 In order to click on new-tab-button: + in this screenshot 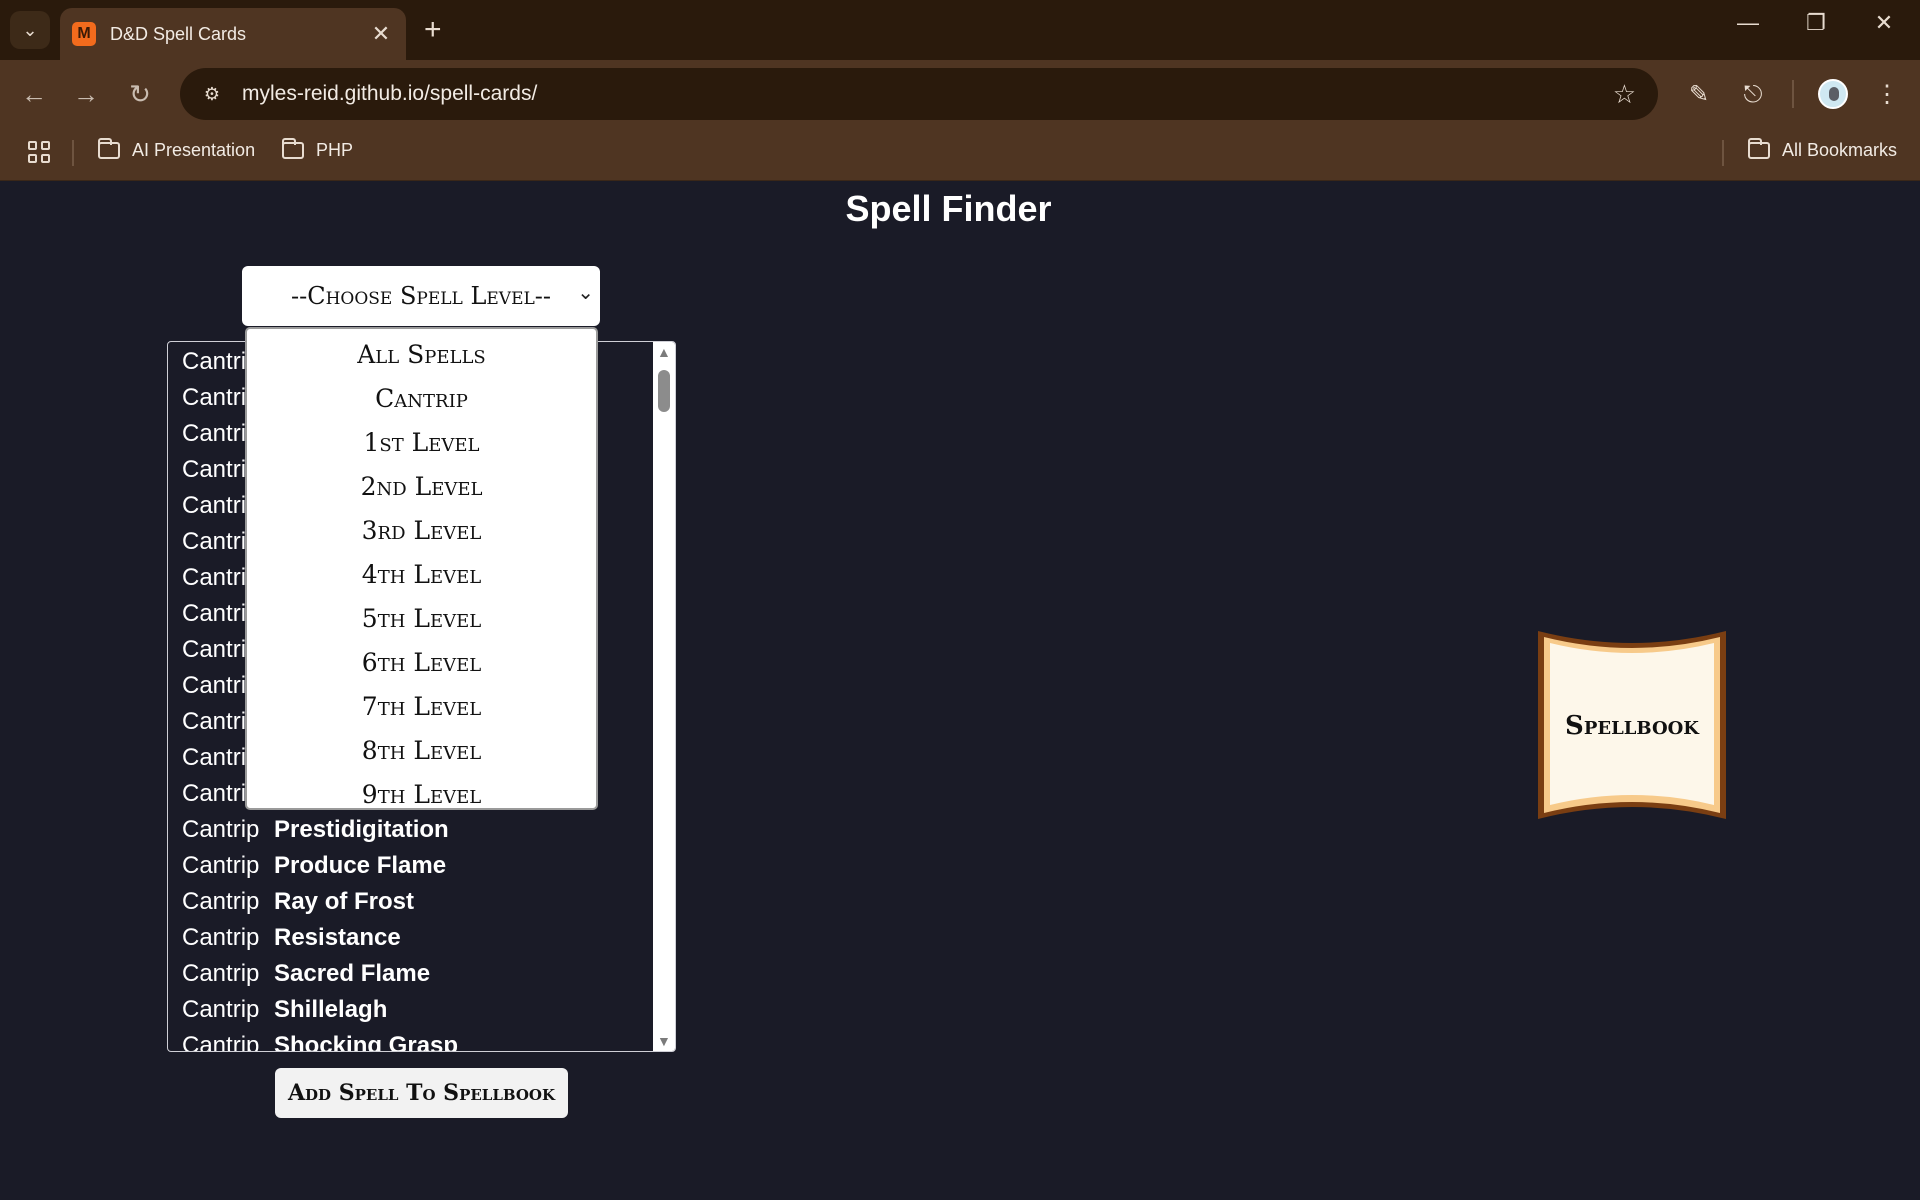, I will do `click(433, 30)`.